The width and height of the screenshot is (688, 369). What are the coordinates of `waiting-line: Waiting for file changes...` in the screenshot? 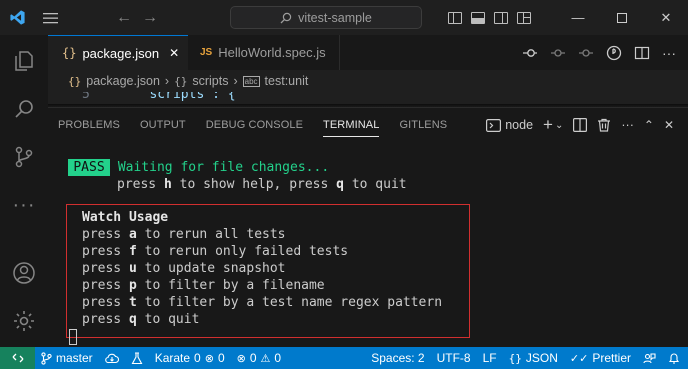 It's located at (220, 167).